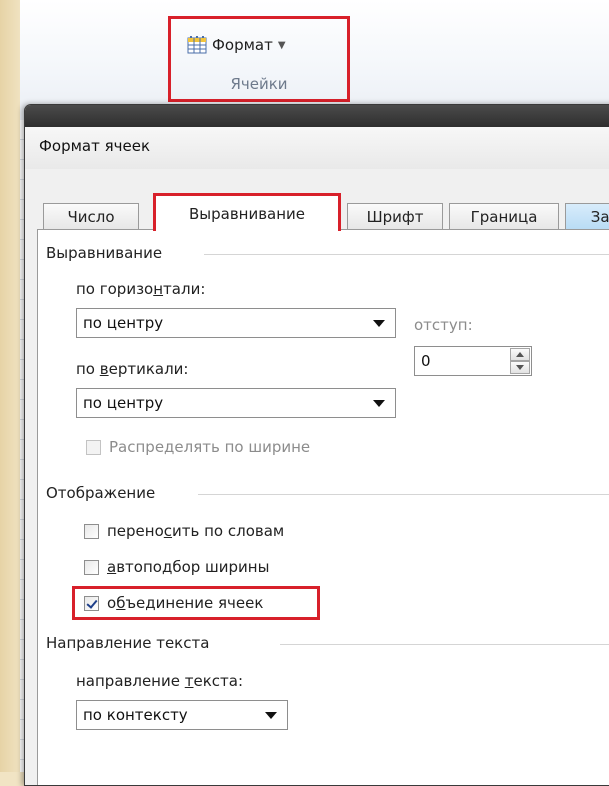 The width and height of the screenshot is (609, 786). Describe the element at coordinates (123, 403) in the screenshot. I see `vertical-select-value: по центру` at that location.